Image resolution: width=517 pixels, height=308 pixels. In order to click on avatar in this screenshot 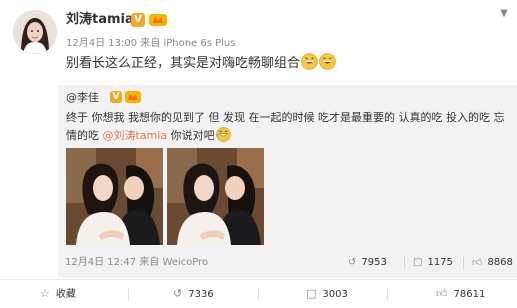, I will do `click(35, 32)`.